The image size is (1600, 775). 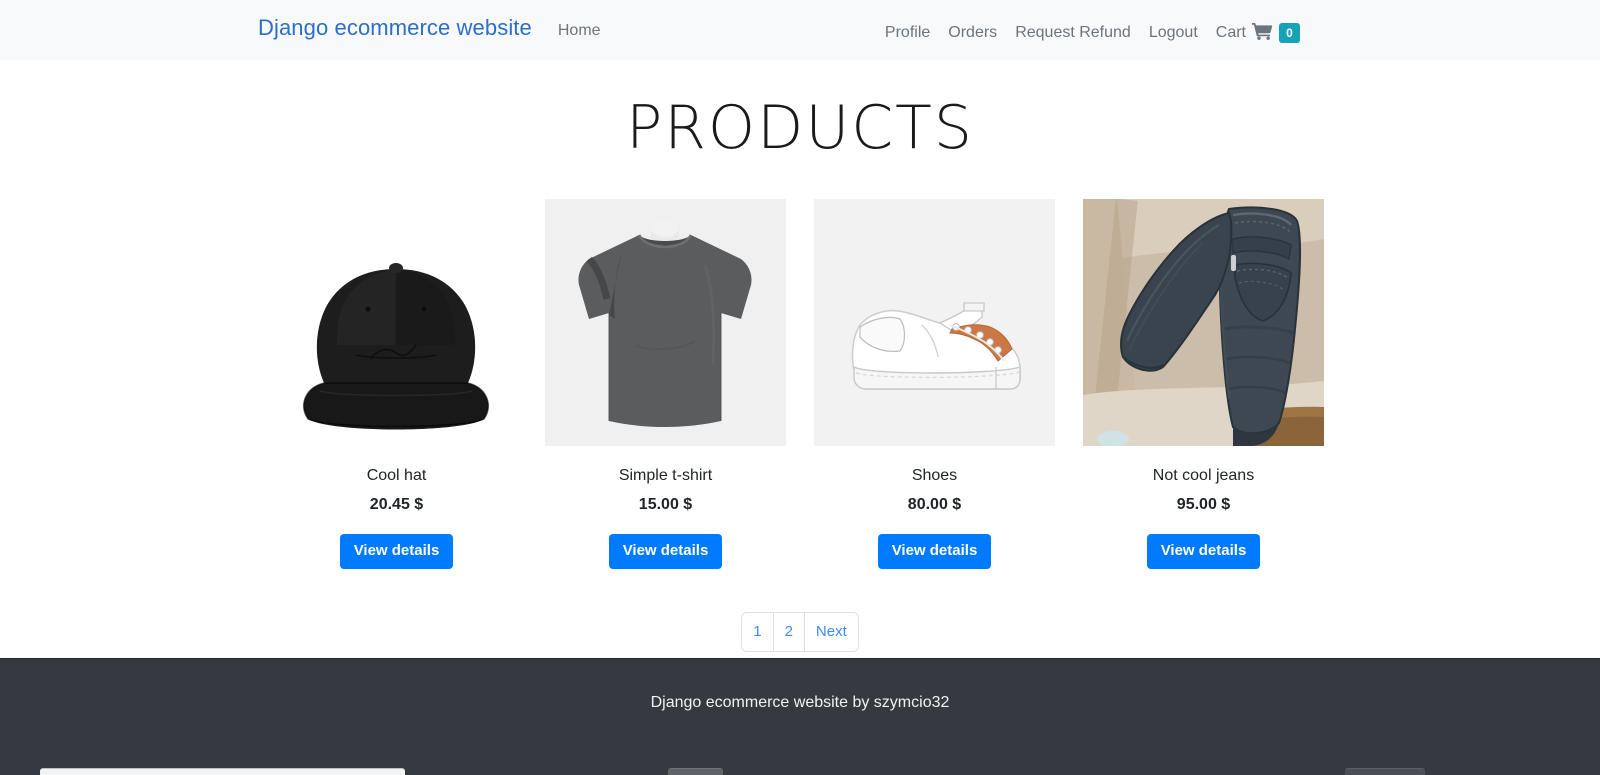 What do you see at coordinates (789, 631) in the screenshot?
I see `page-link-2: 2` at bounding box center [789, 631].